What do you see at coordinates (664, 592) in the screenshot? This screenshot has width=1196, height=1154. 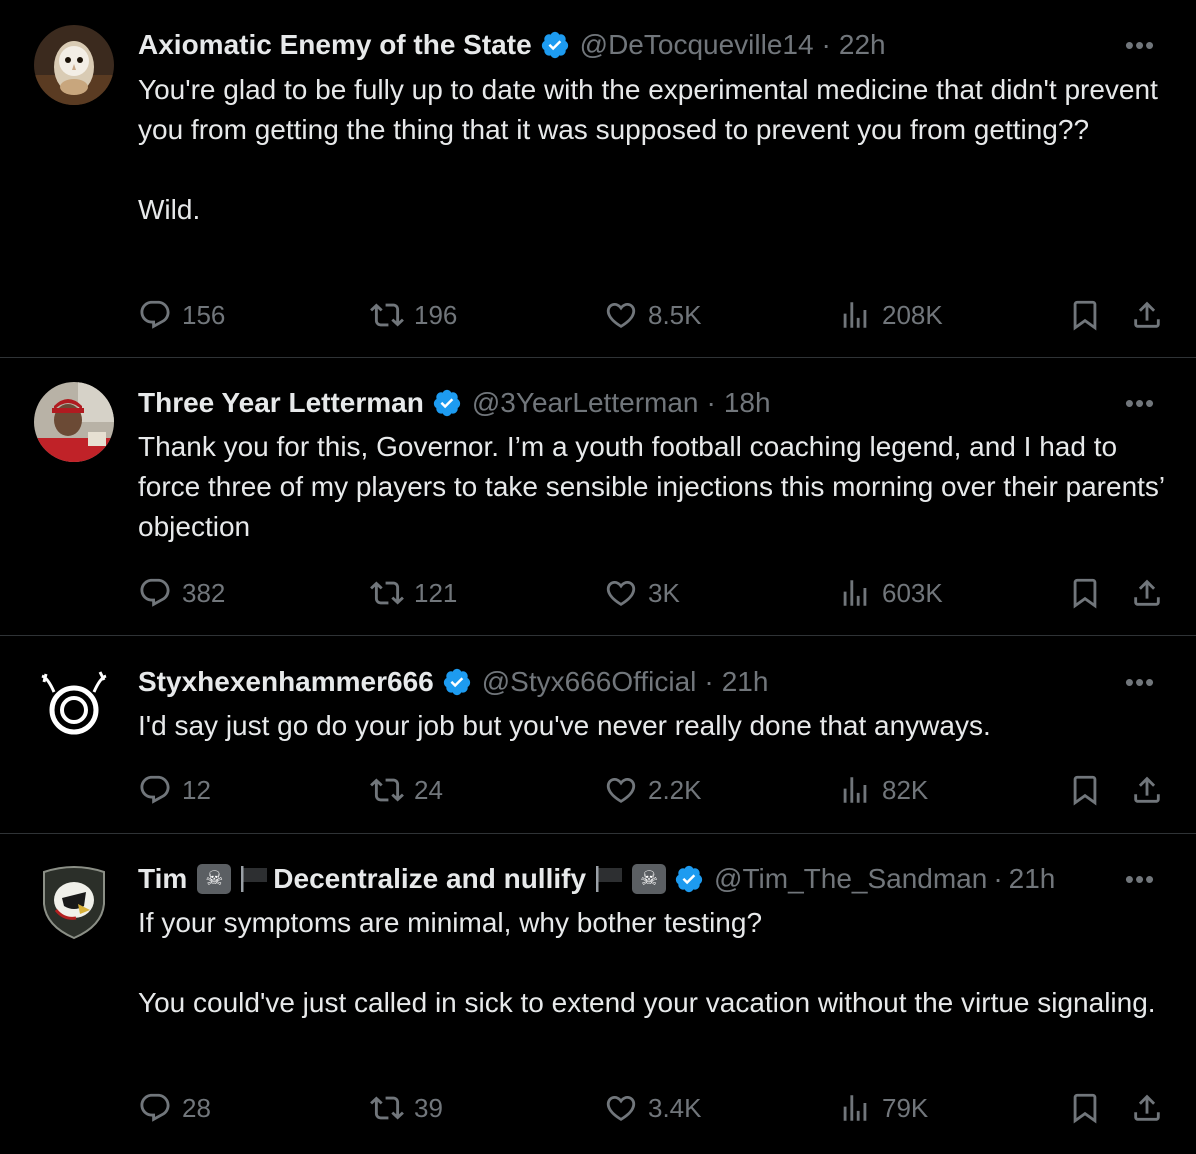 I see `like-count: 3K` at bounding box center [664, 592].